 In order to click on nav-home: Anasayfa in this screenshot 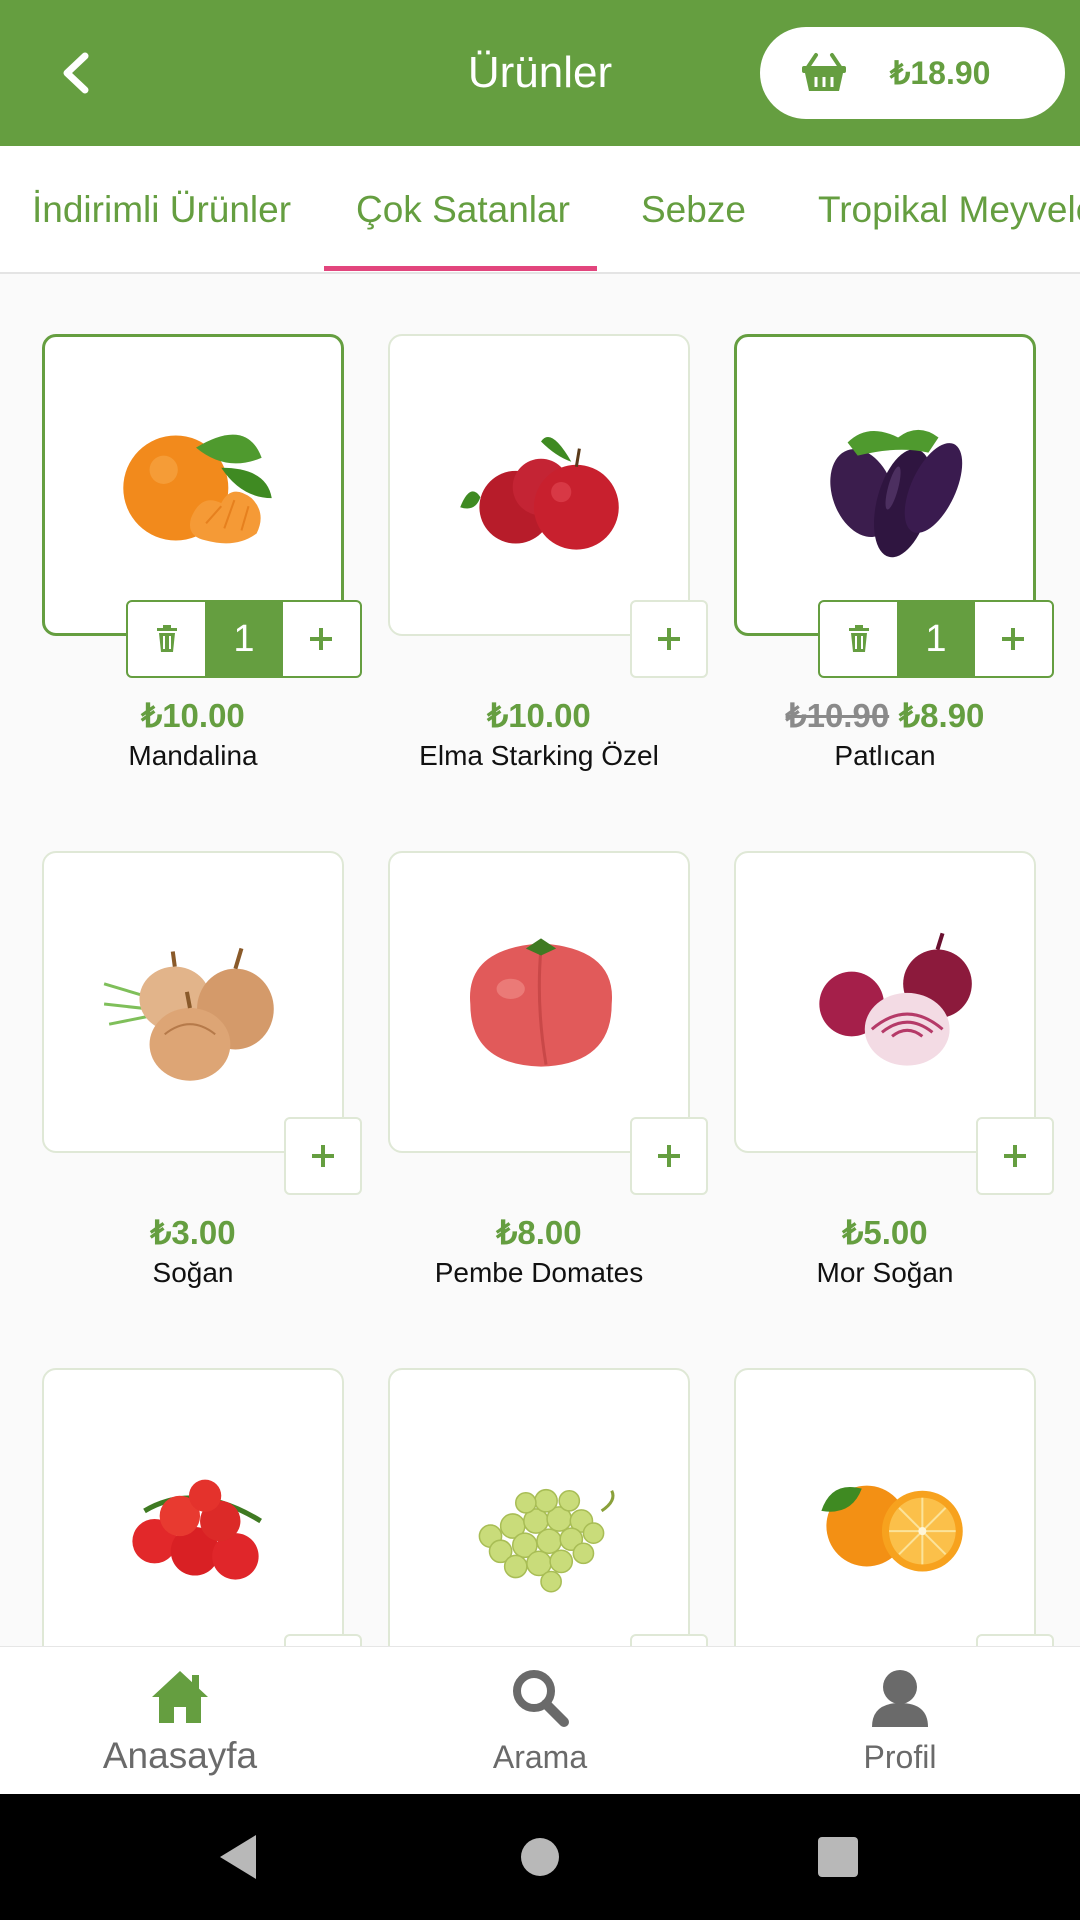, I will do `click(180, 1721)`.